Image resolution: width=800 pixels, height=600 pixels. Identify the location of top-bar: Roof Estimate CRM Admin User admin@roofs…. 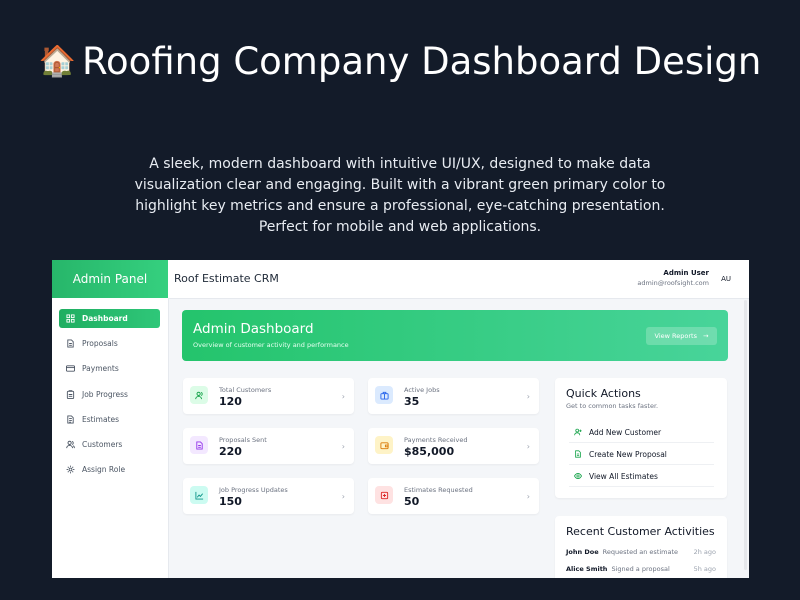
(458, 279).